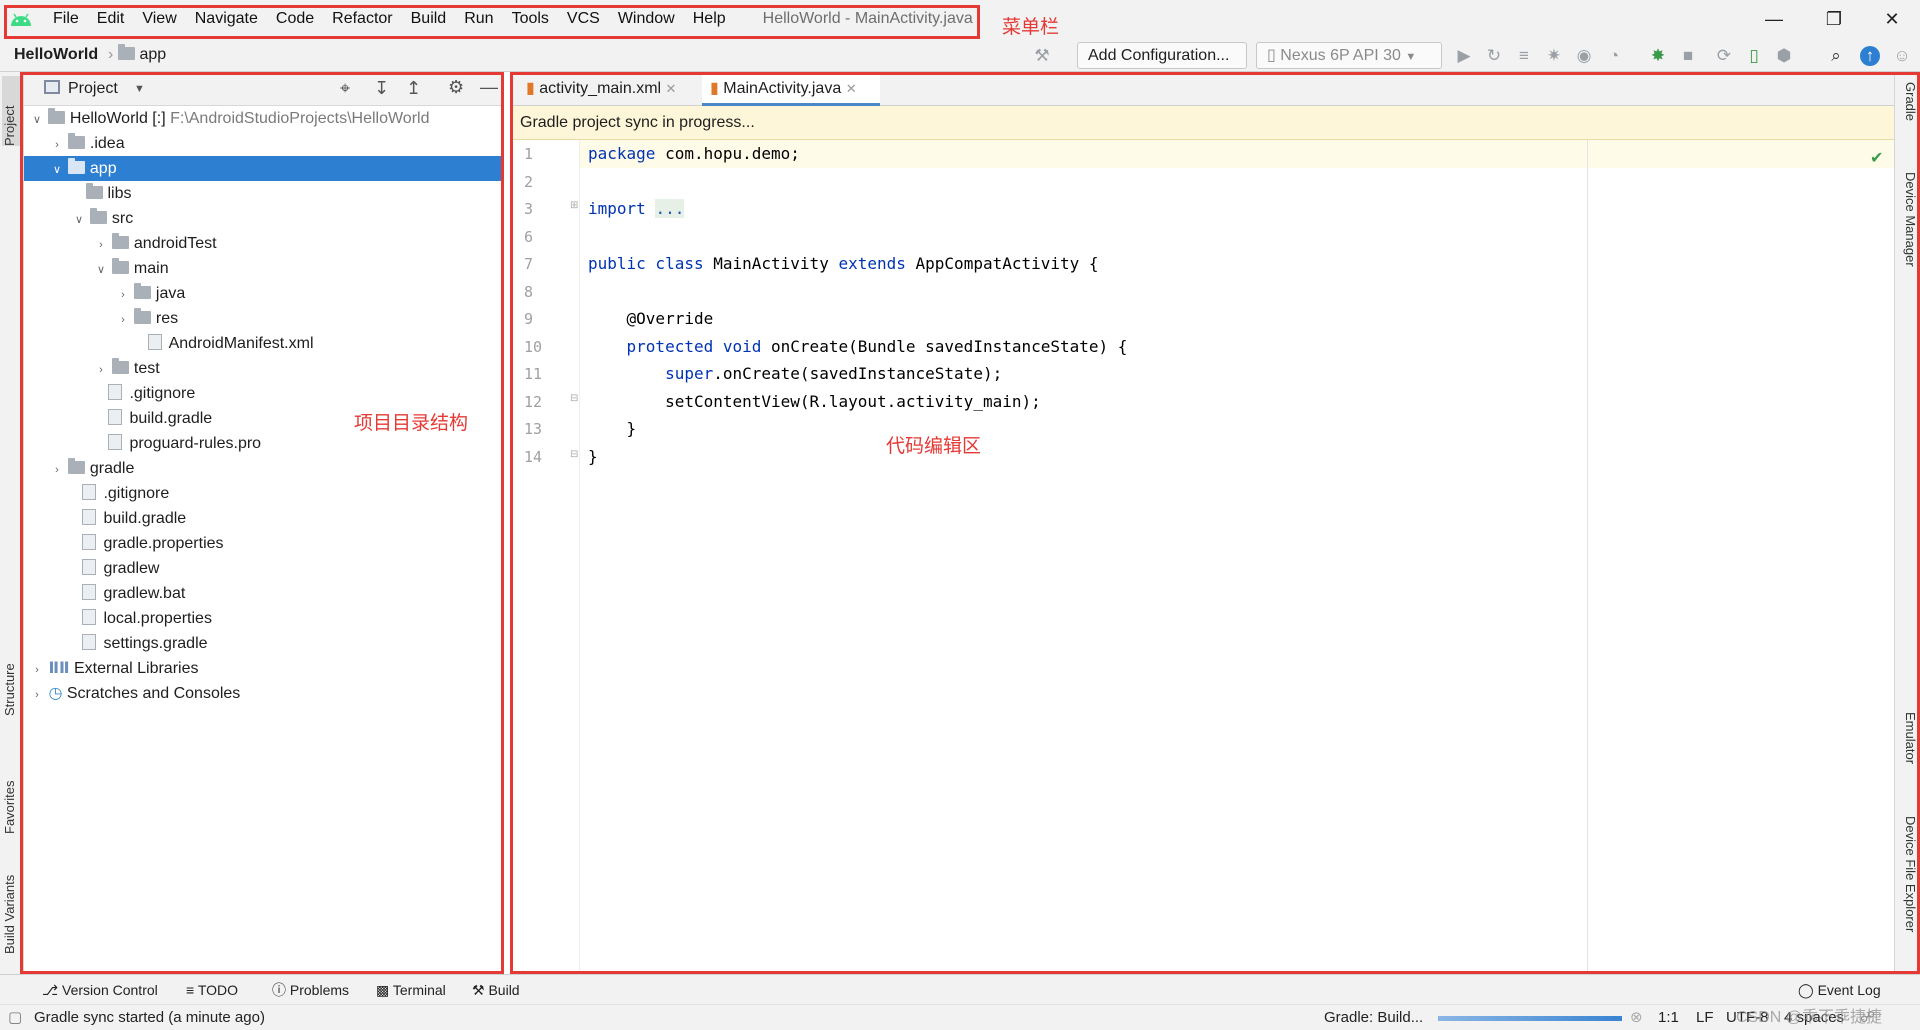 The image size is (1920, 1030). What do you see at coordinates (791, 89) in the screenshot?
I see `tab-mainactivity-java: ▮ MainActivity.java ✕` at bounding box center [791, 89].